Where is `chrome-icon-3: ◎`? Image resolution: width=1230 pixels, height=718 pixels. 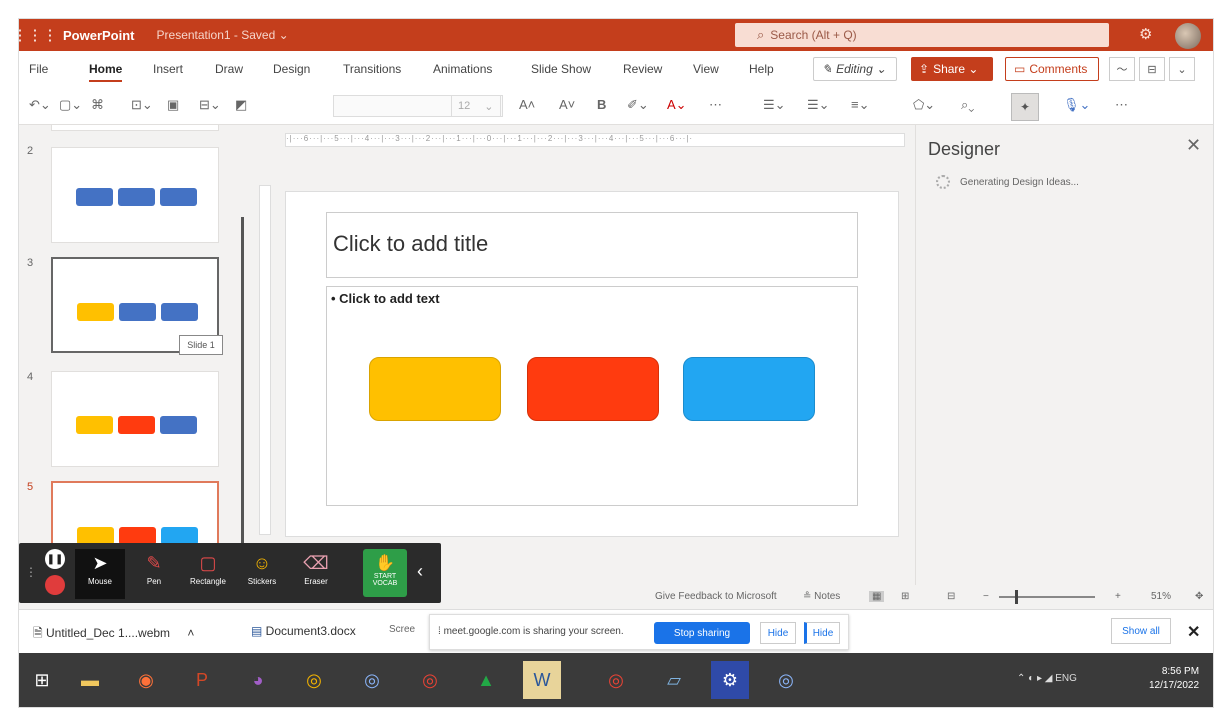
chrome-icon-3: ◎ is located at coordinates (616, 680).